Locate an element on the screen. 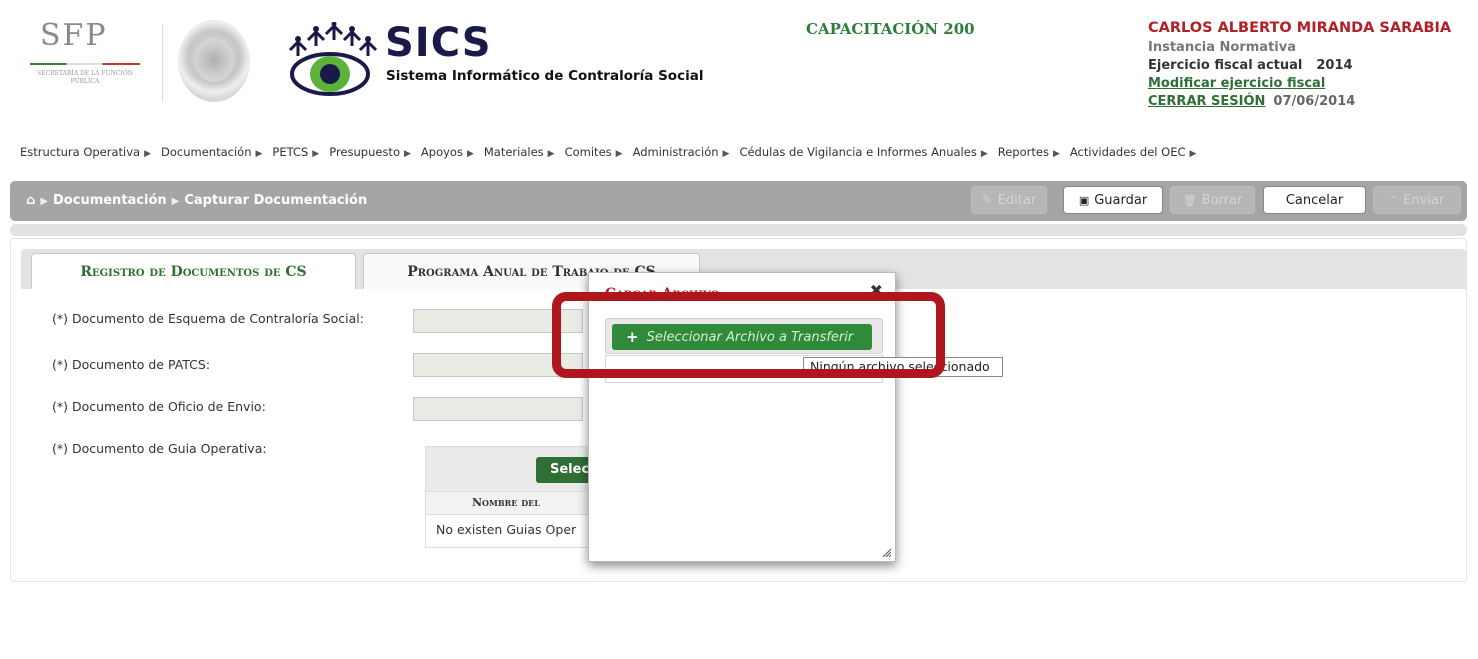 The height and width of the screenshot is (659, 1478). delete-button: 🗑 Borrar is located at coordinates (1212, 200).